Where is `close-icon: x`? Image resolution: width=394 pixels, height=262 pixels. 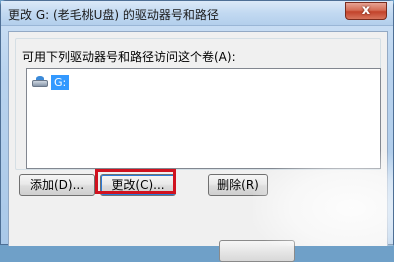 close-icon: x is located at coordinates (366, 10).